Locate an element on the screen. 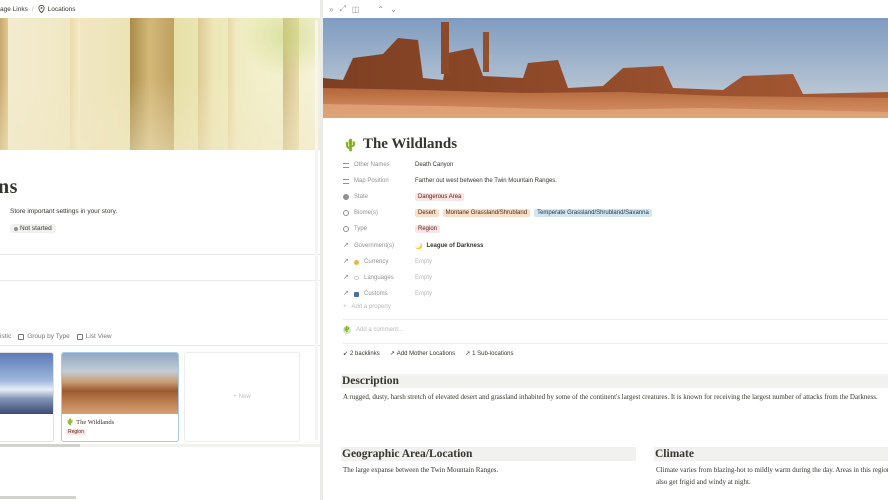  climate-heading: Climate is located at coordinates (771, 454).